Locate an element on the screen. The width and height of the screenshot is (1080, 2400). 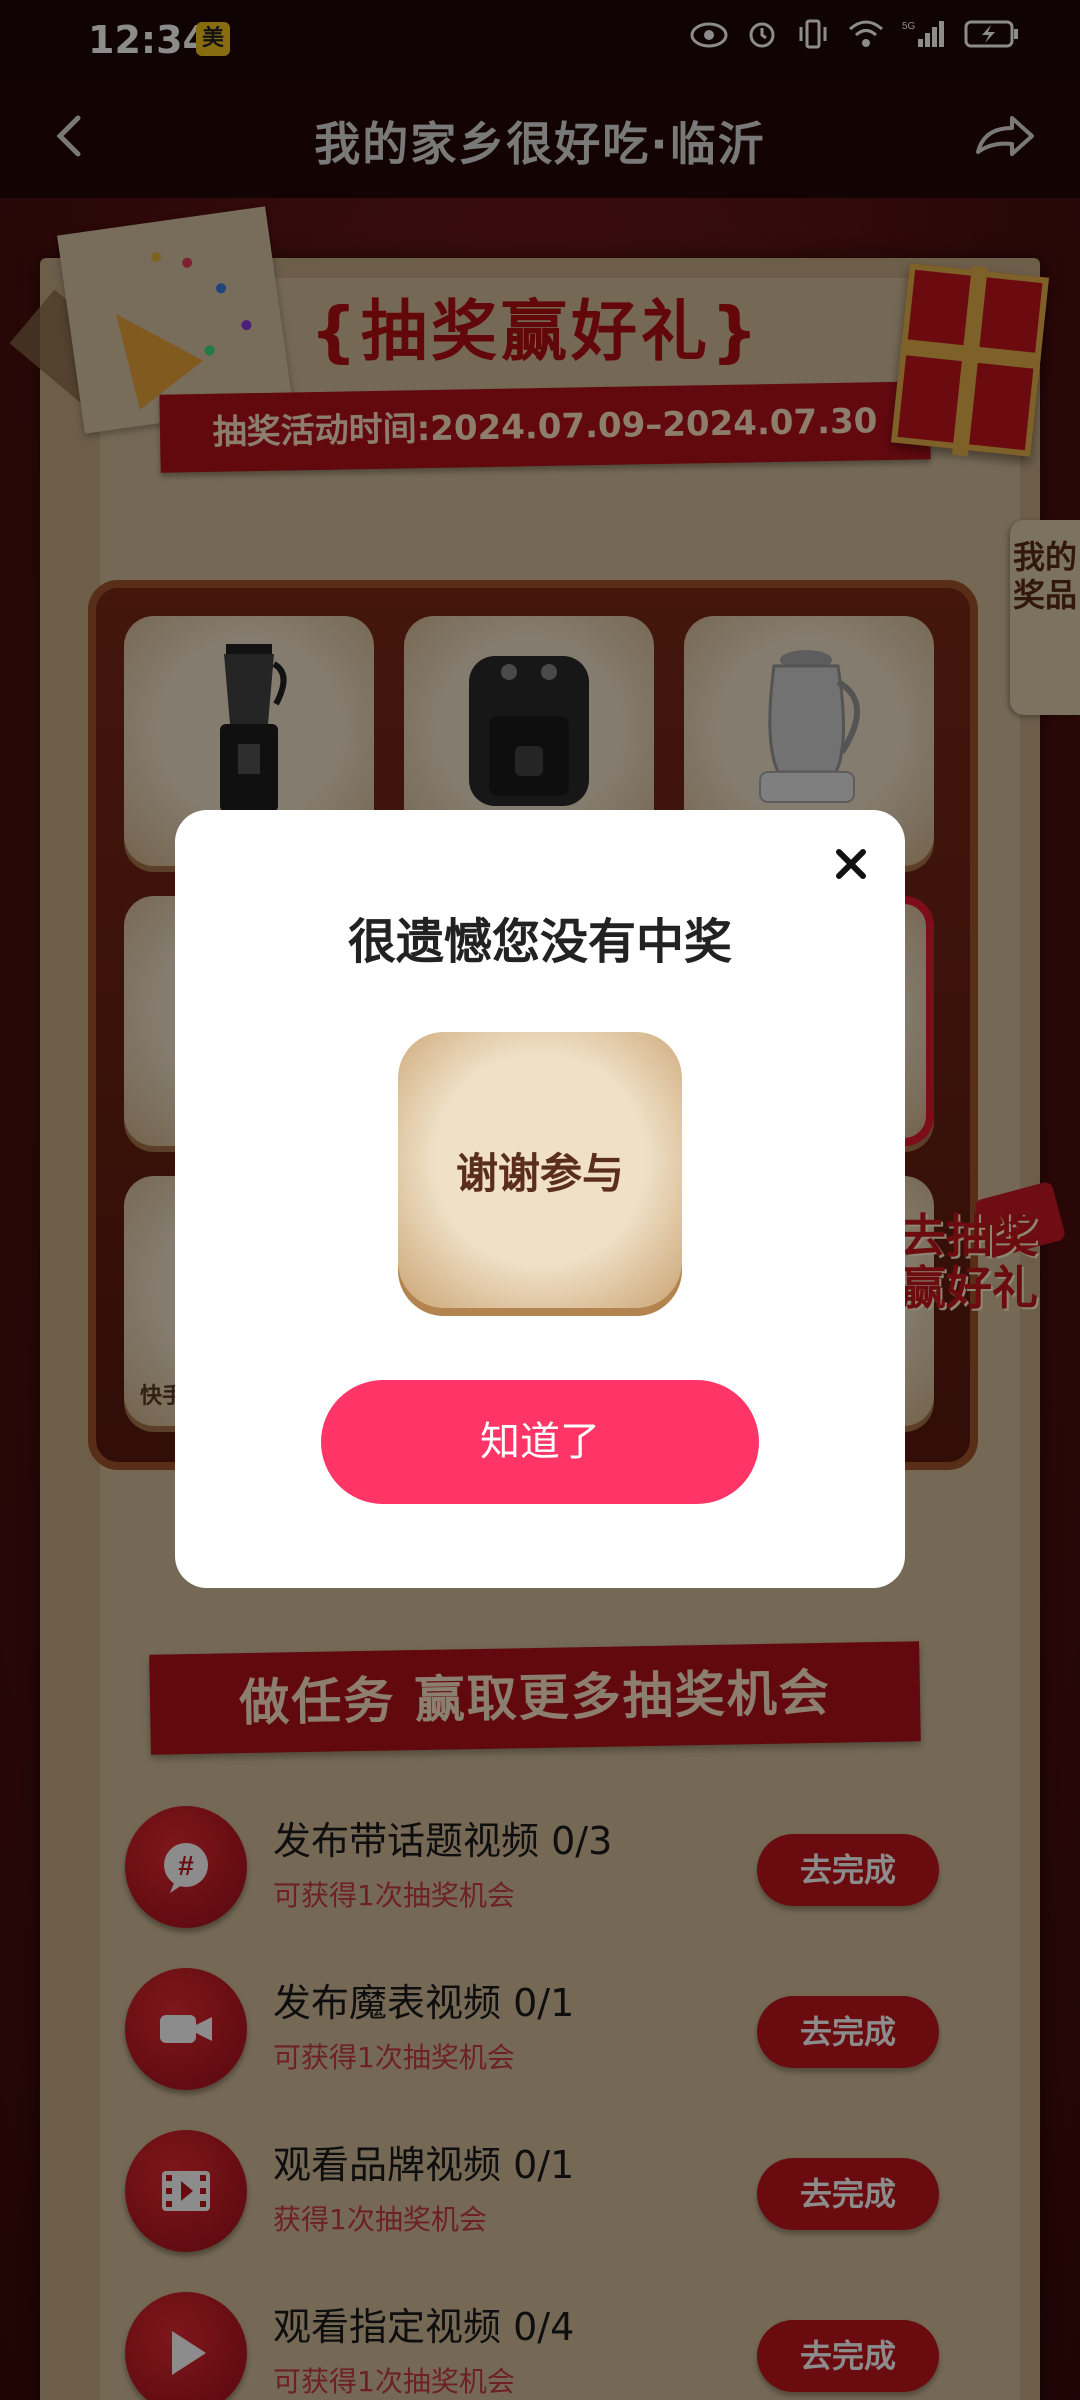
prize-result-tile: 谢谢参与 is located at coordinates (540, 1174).